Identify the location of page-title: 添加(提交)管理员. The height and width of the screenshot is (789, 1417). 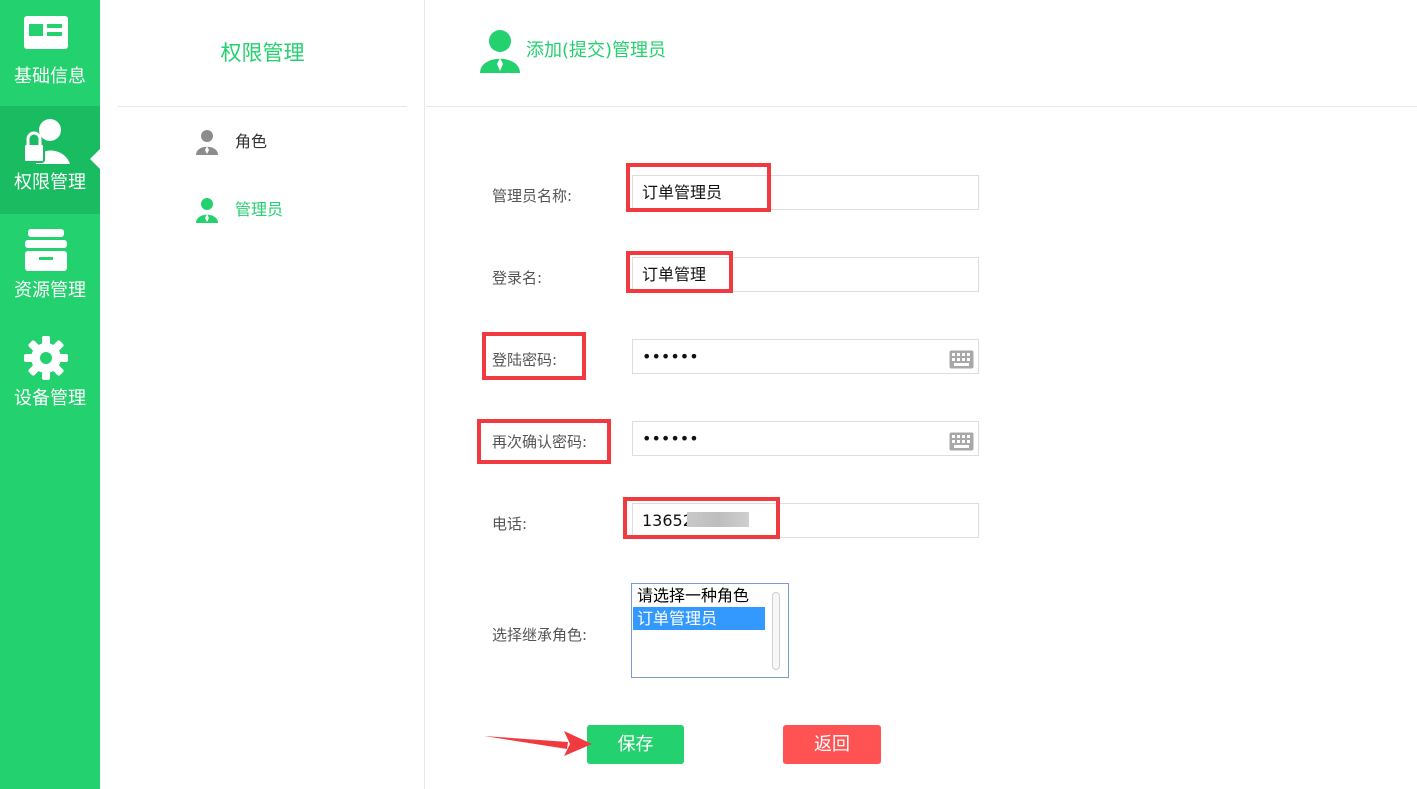
(596, 50).